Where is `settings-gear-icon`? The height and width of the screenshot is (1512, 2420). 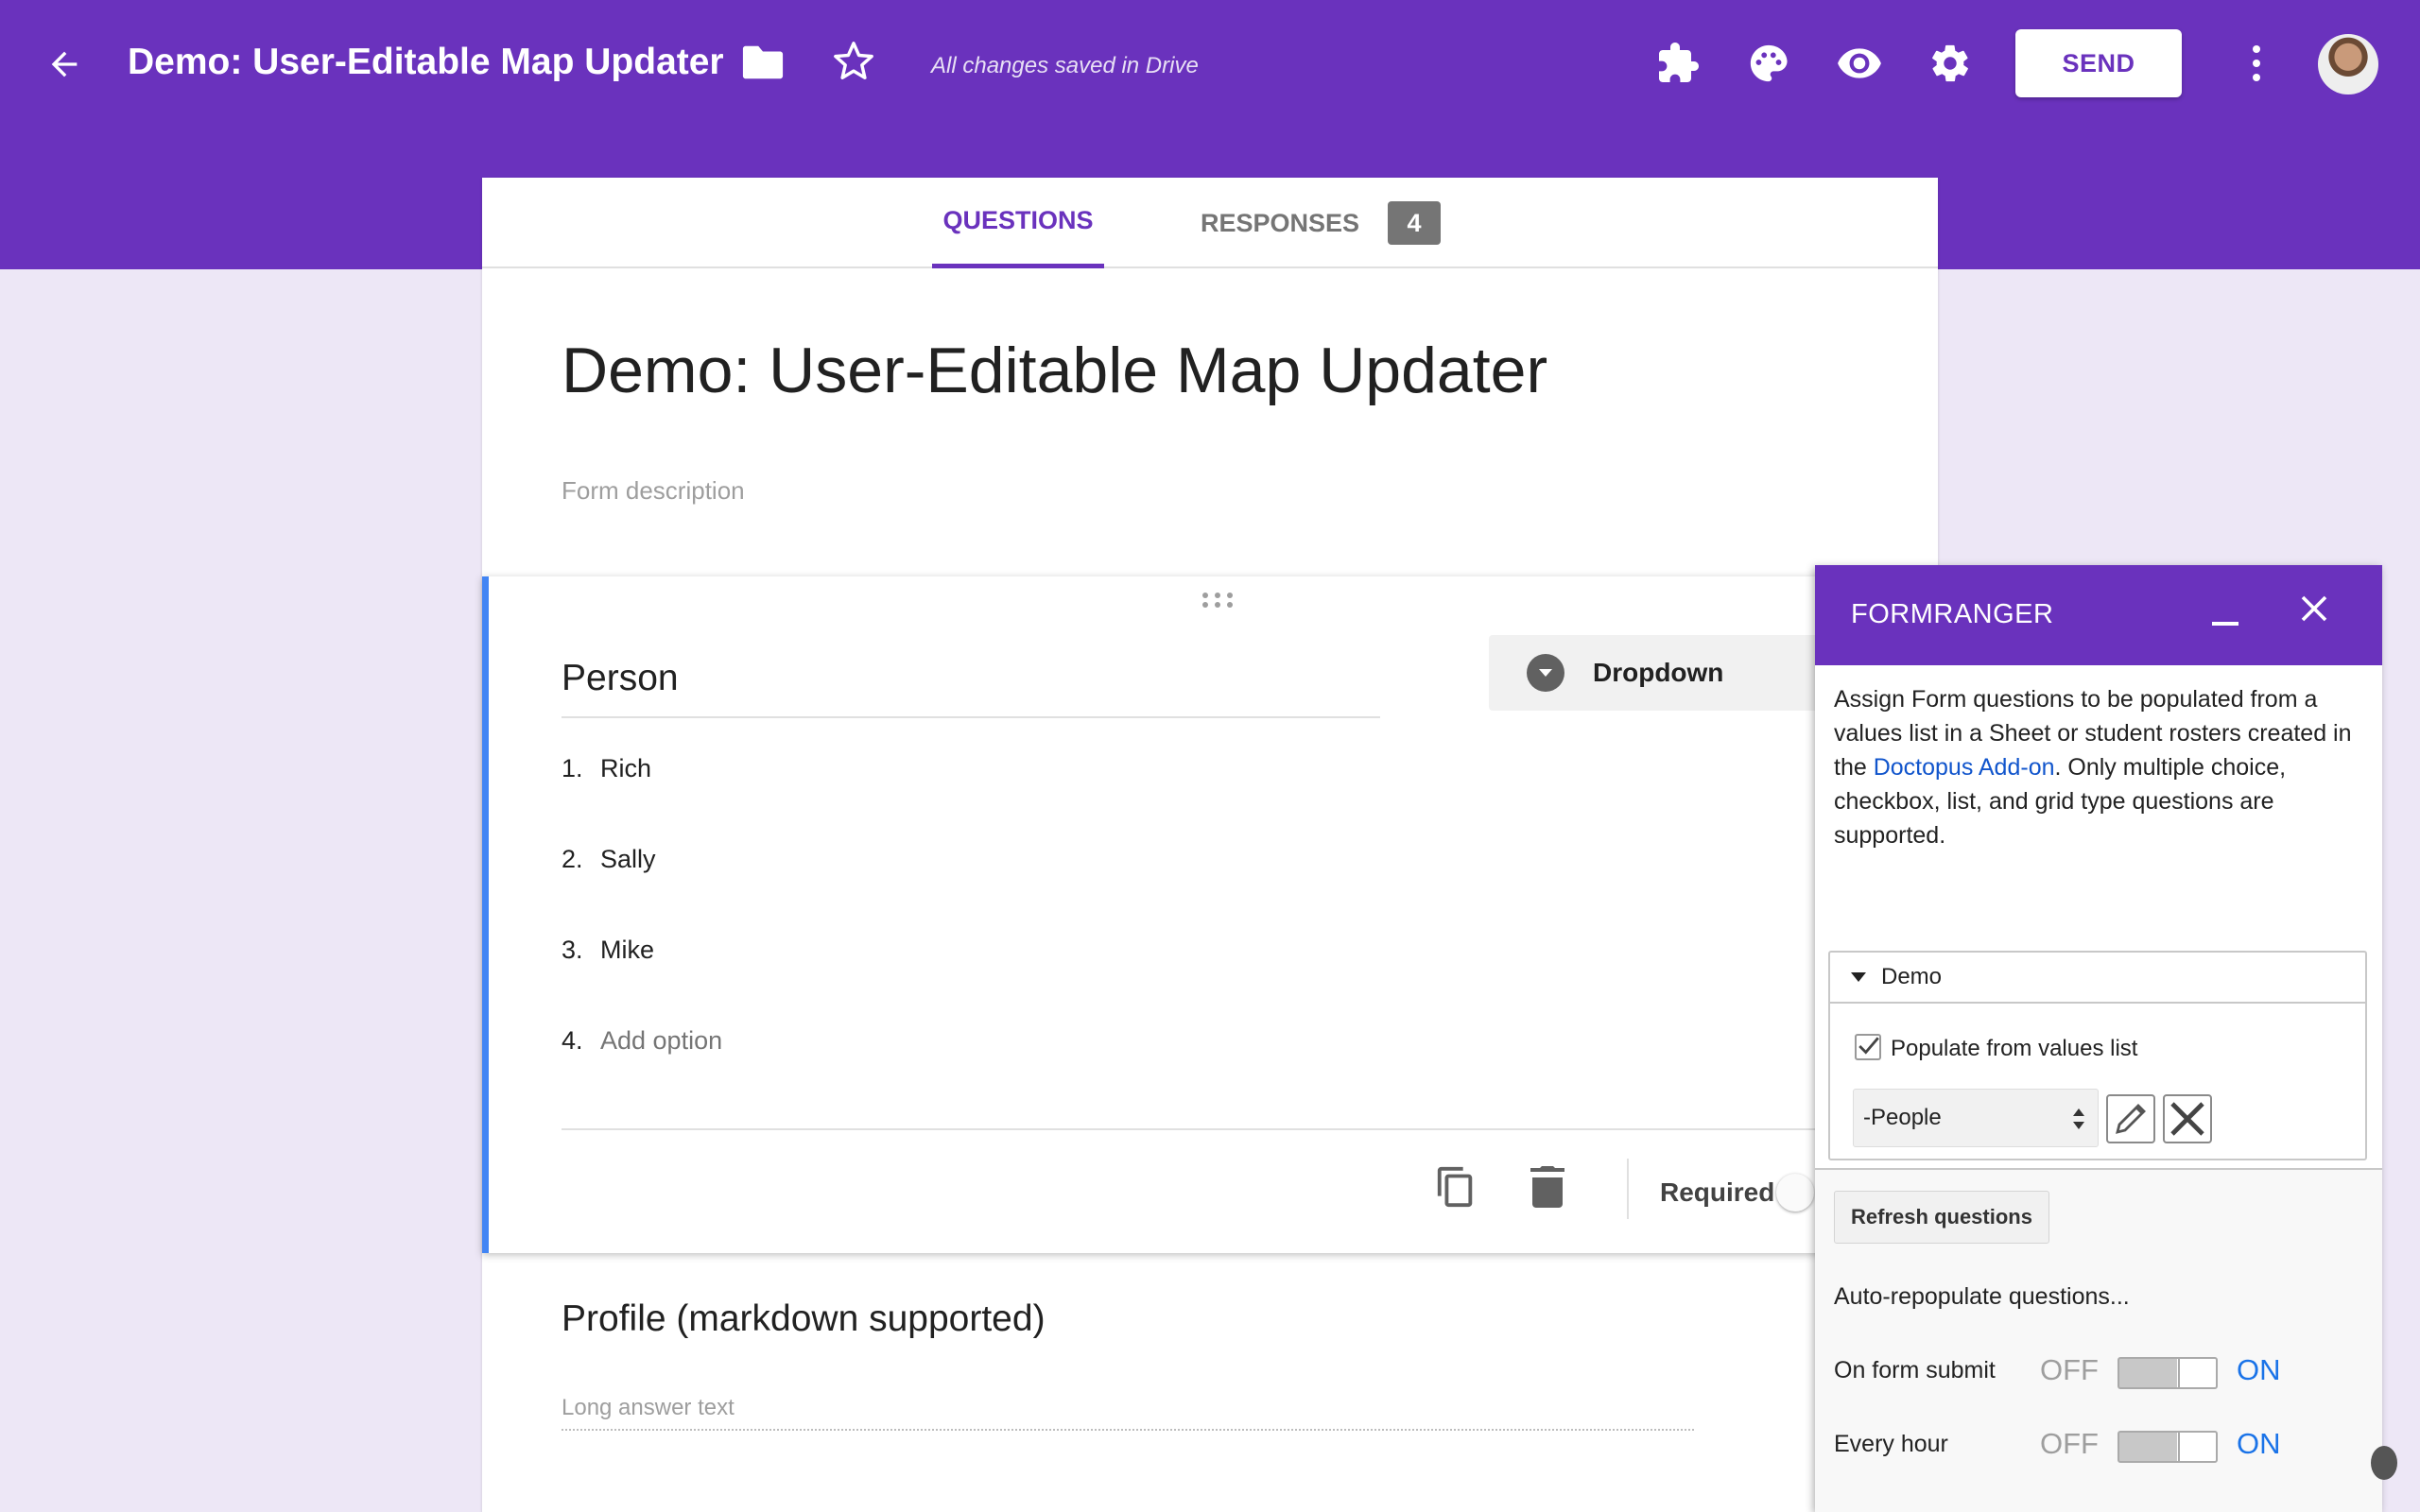
settings-gear-icon is located at coordinates (1950, 63).